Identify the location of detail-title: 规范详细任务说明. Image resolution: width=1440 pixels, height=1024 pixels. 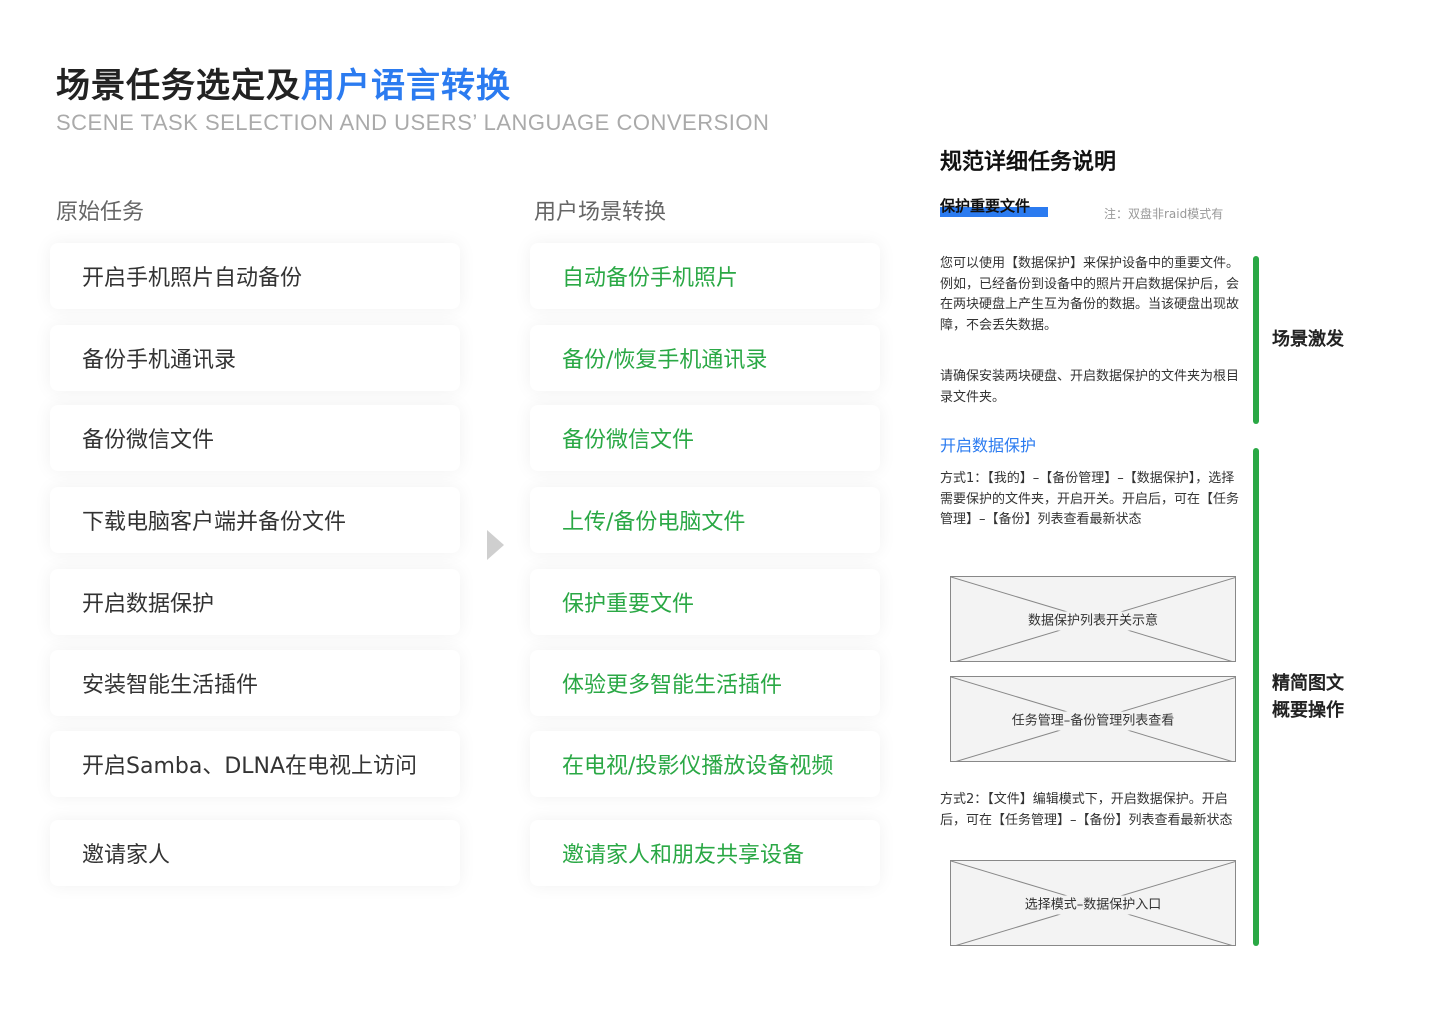
(1028, 162).